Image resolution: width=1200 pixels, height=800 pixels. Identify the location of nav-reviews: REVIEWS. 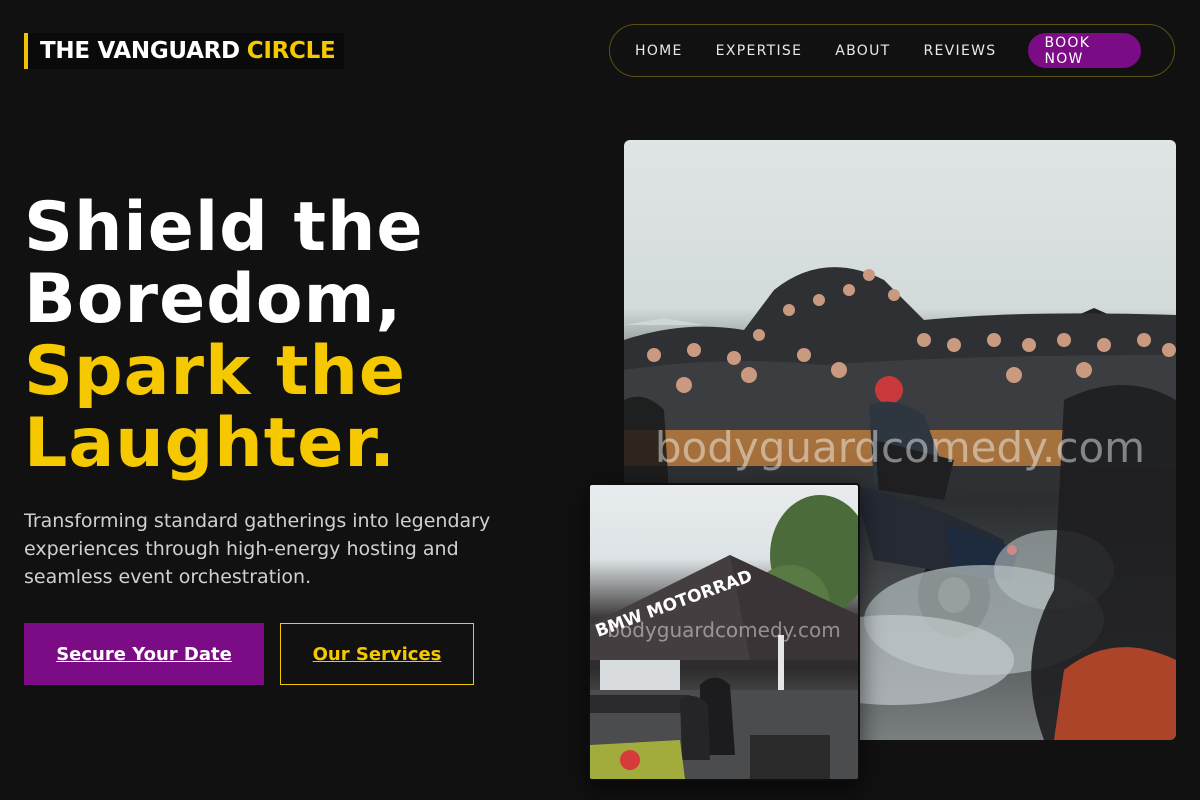
(959, 51).